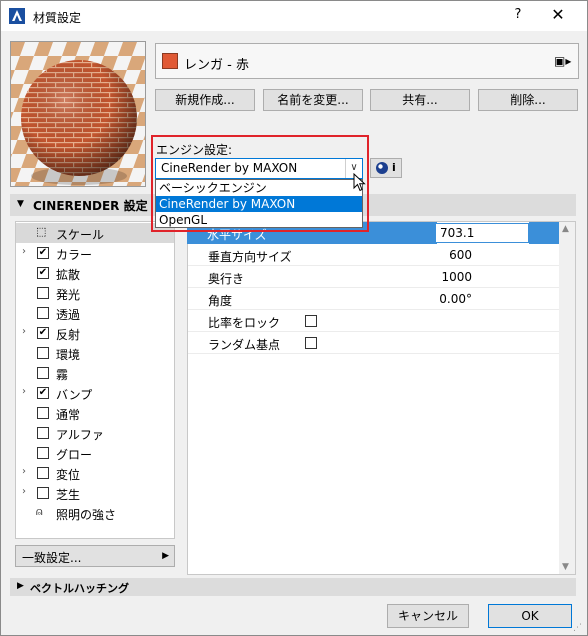 This screenshot has width=588, height=636. I want to click on param-scrollbar: ▲ ▼, so click(567, 398).